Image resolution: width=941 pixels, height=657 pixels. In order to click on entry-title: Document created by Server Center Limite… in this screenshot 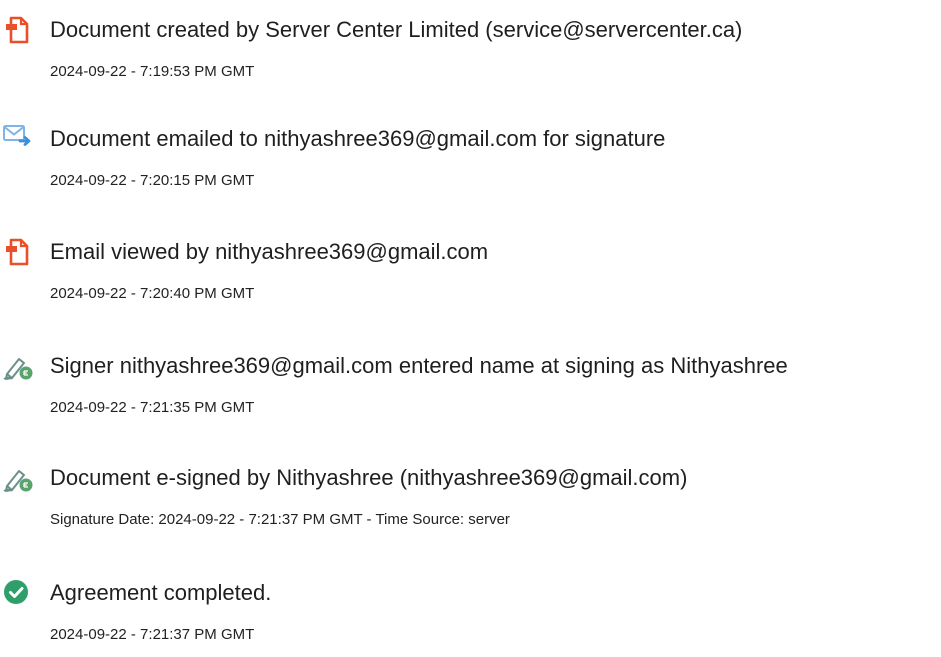, I will do `click(396, 29)`.